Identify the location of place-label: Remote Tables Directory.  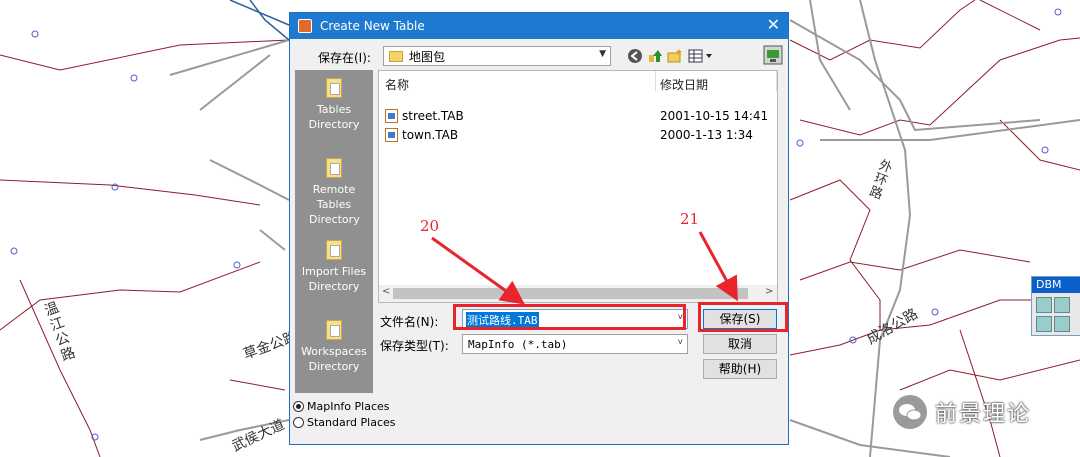
(334, 204).